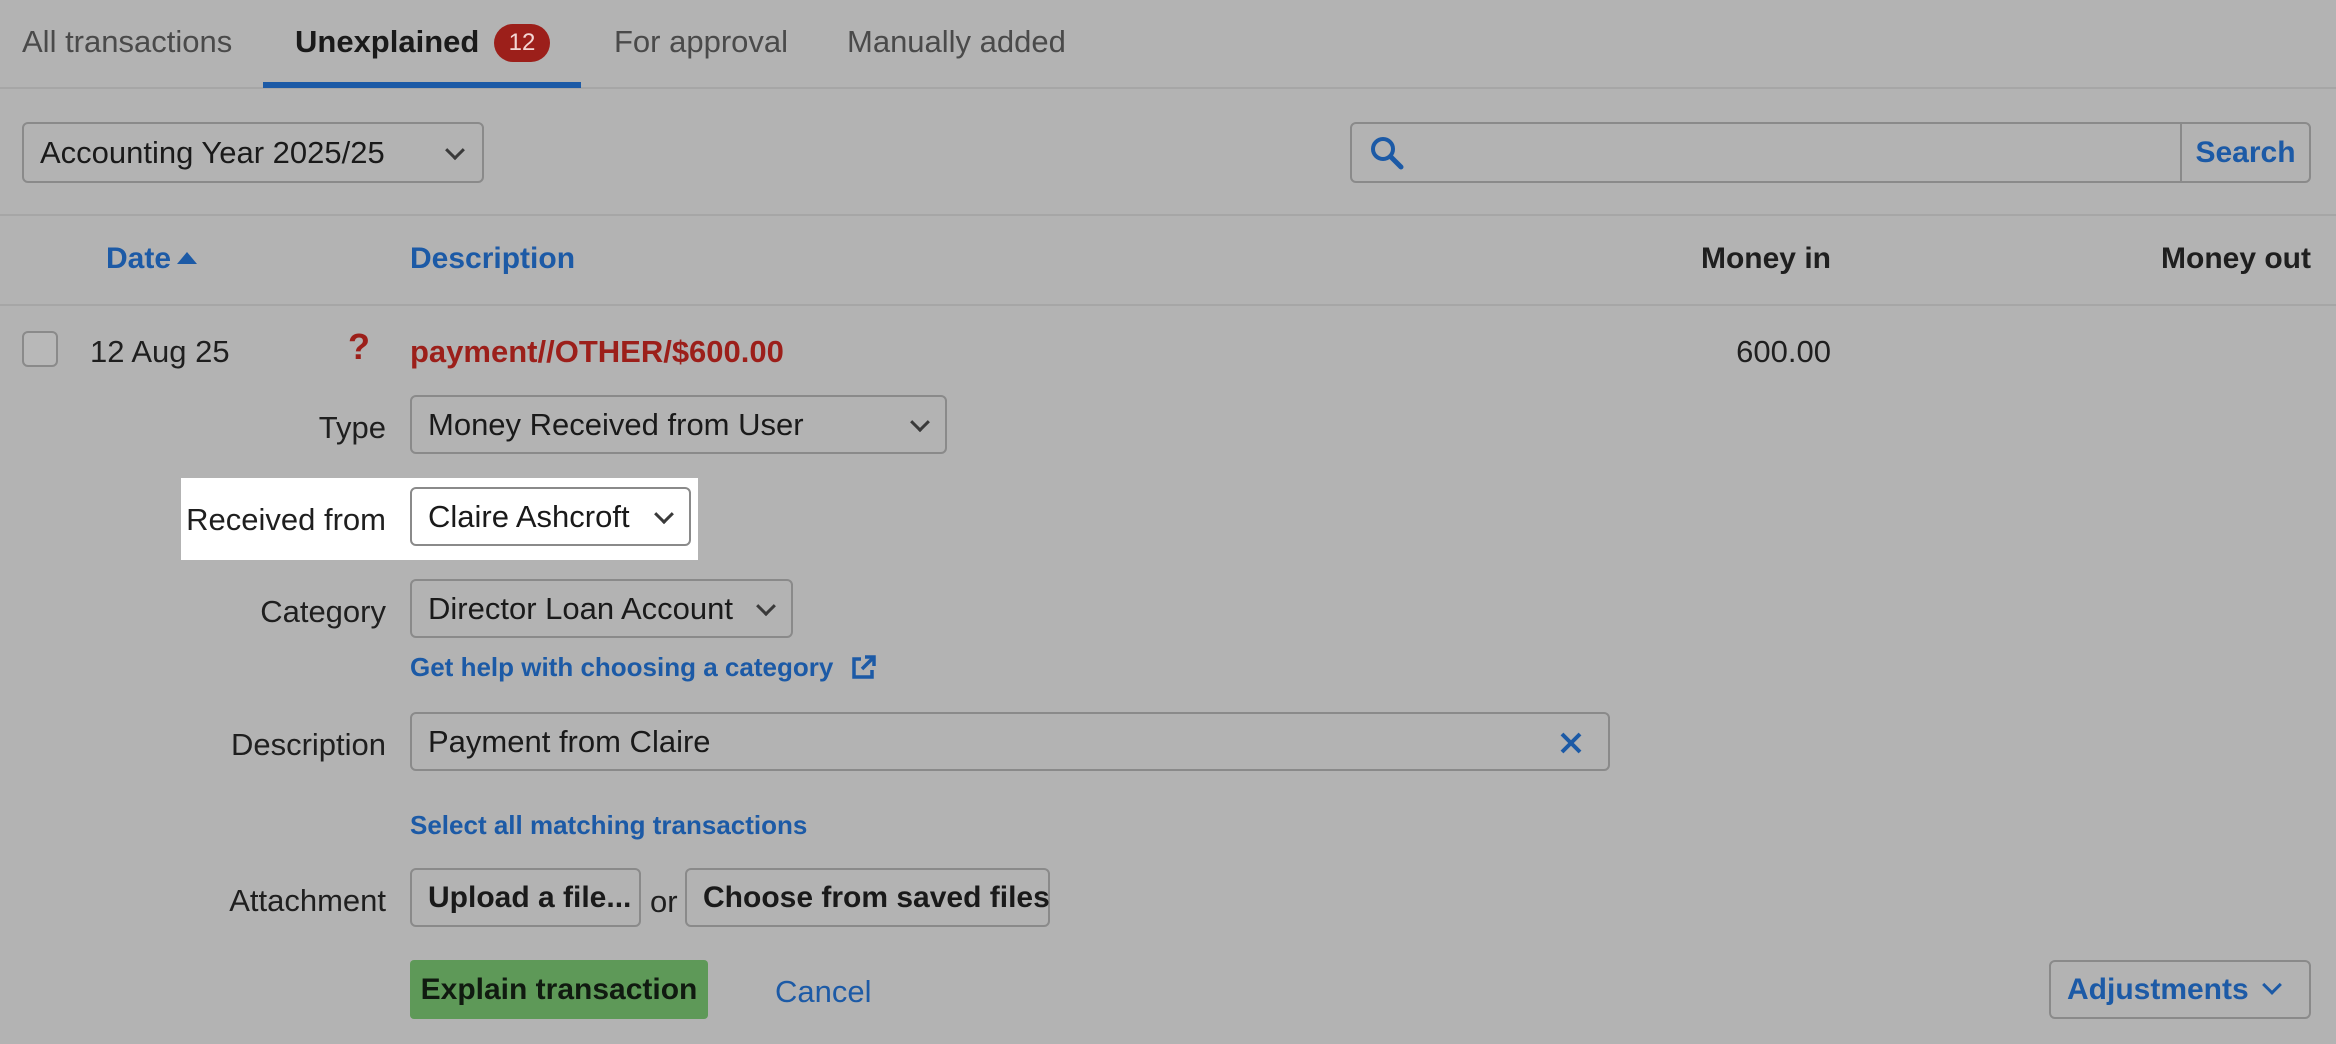 This screenshot has width=2336, height=1044. What do you see at coordinates (40, 349) in the screenshot?
I see `transaction-select-checkbox` at bounding box center [40, 349].